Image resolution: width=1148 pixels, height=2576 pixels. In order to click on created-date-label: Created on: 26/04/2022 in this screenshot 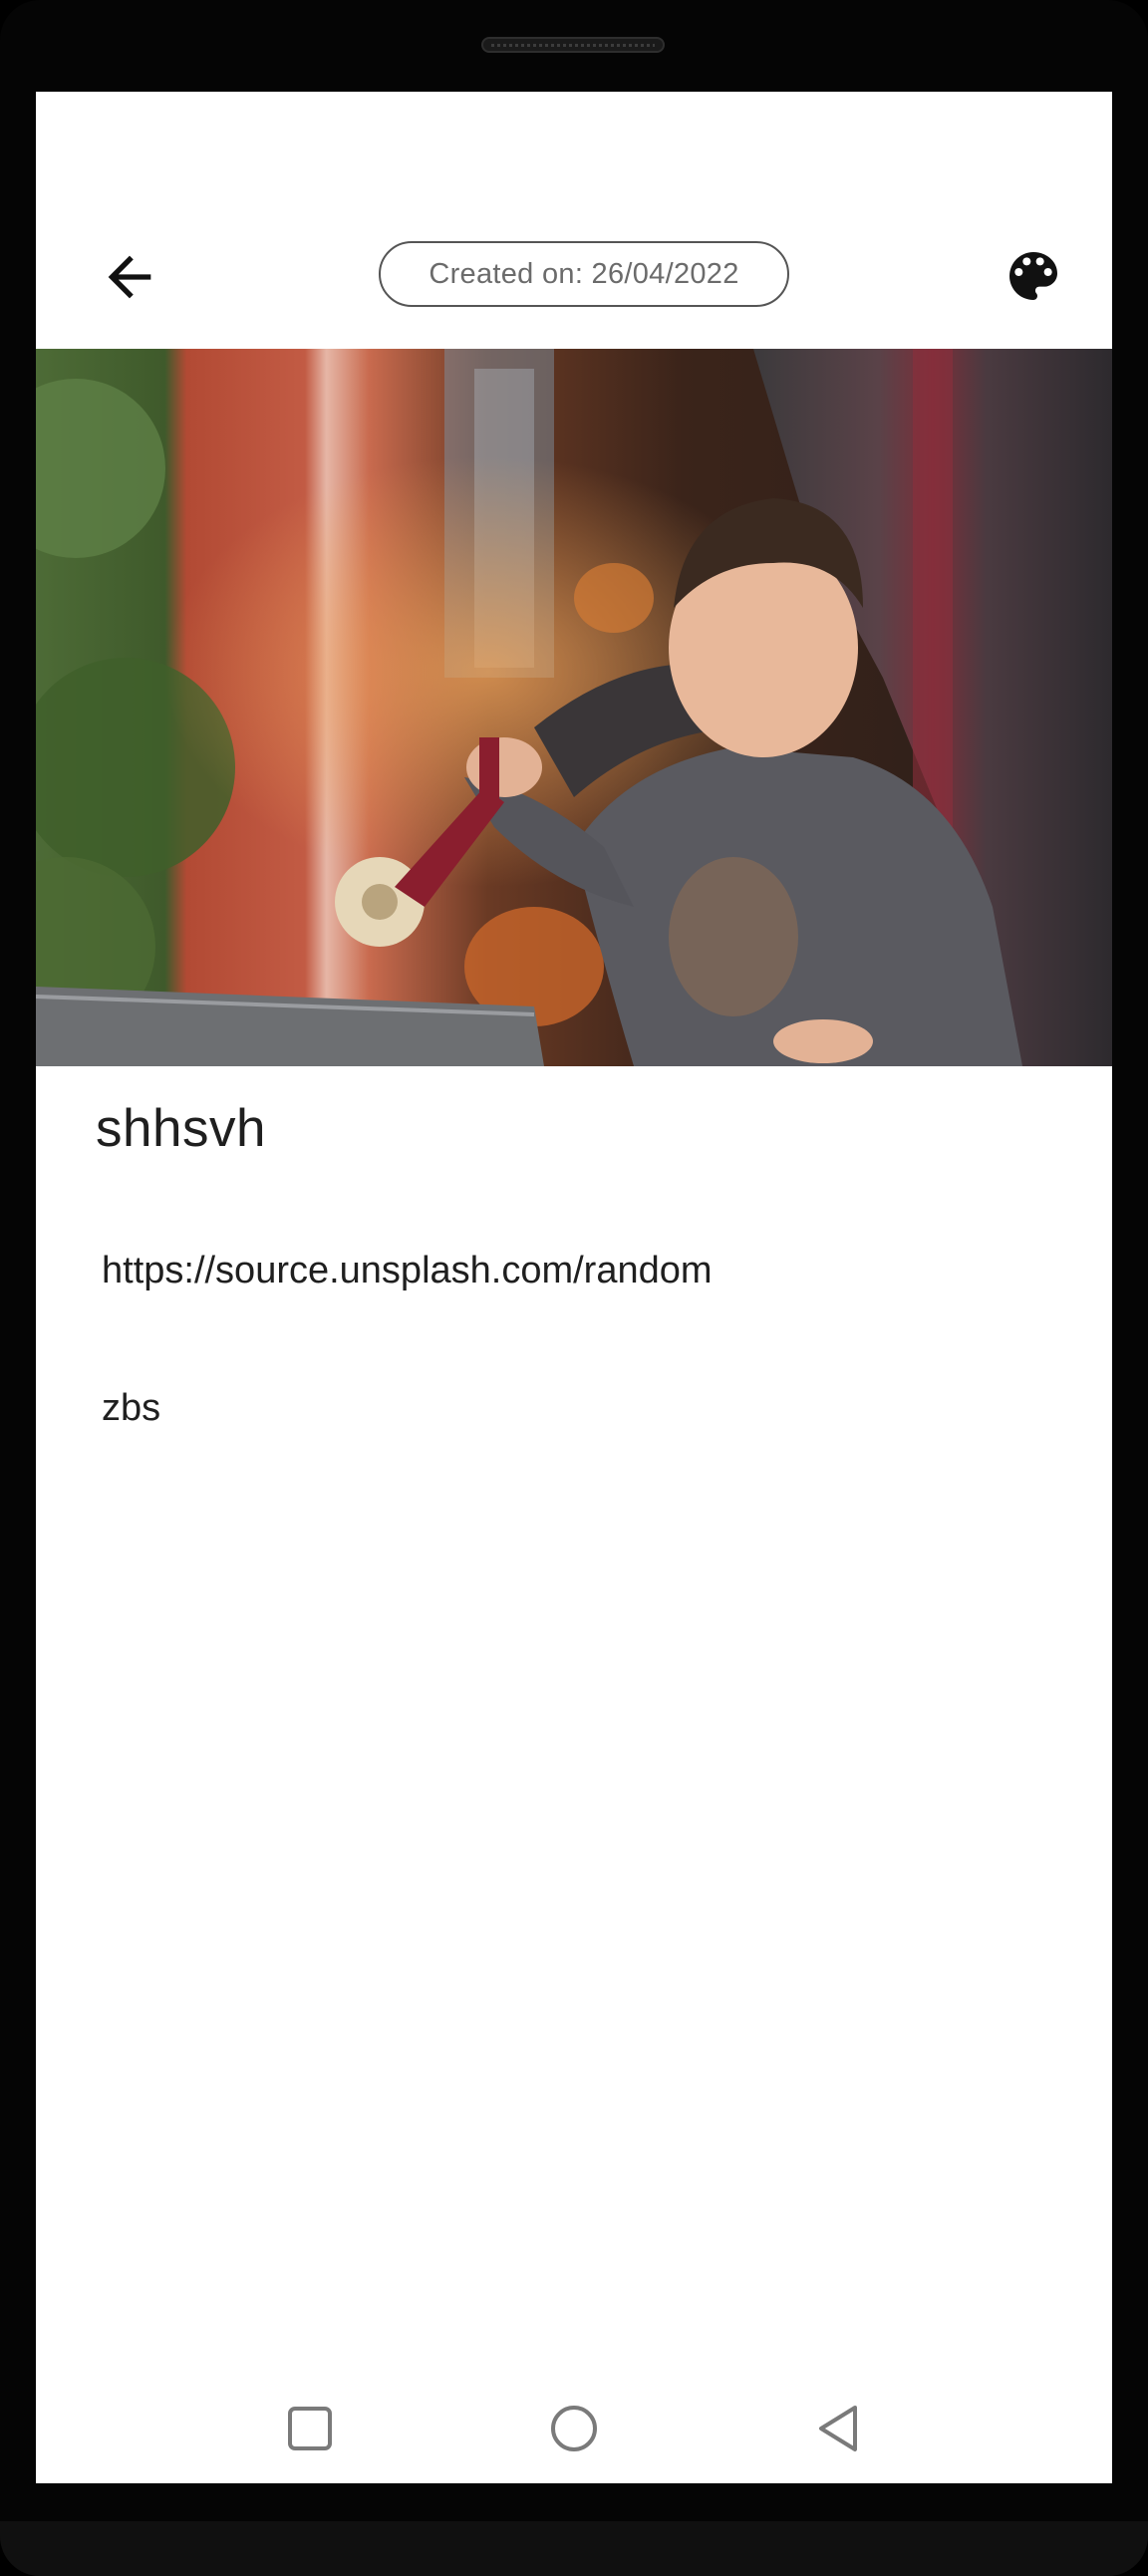, I will do `click(584, 273)`.